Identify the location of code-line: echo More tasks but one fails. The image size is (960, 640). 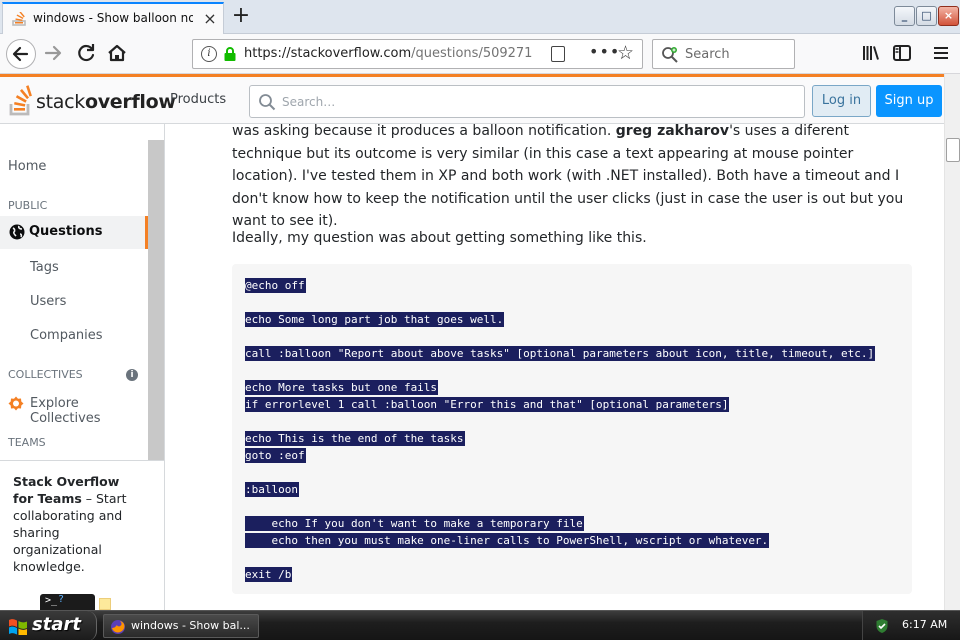
(342, 387).